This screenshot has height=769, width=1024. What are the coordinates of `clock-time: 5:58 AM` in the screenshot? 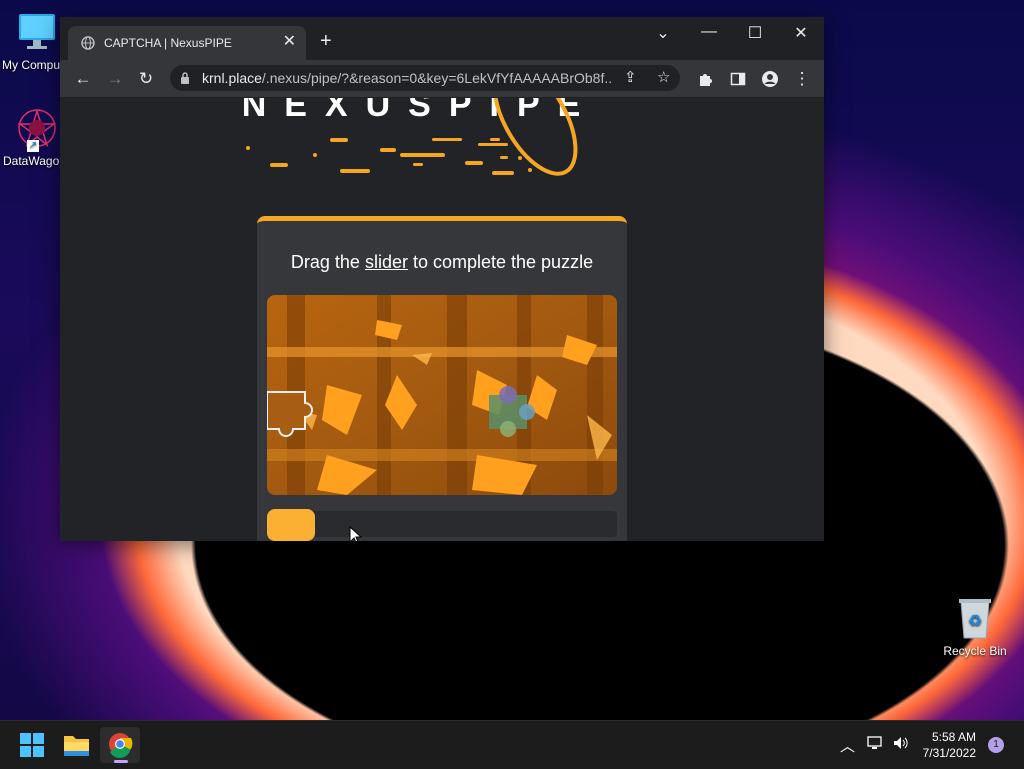 It's located at (953, 737).